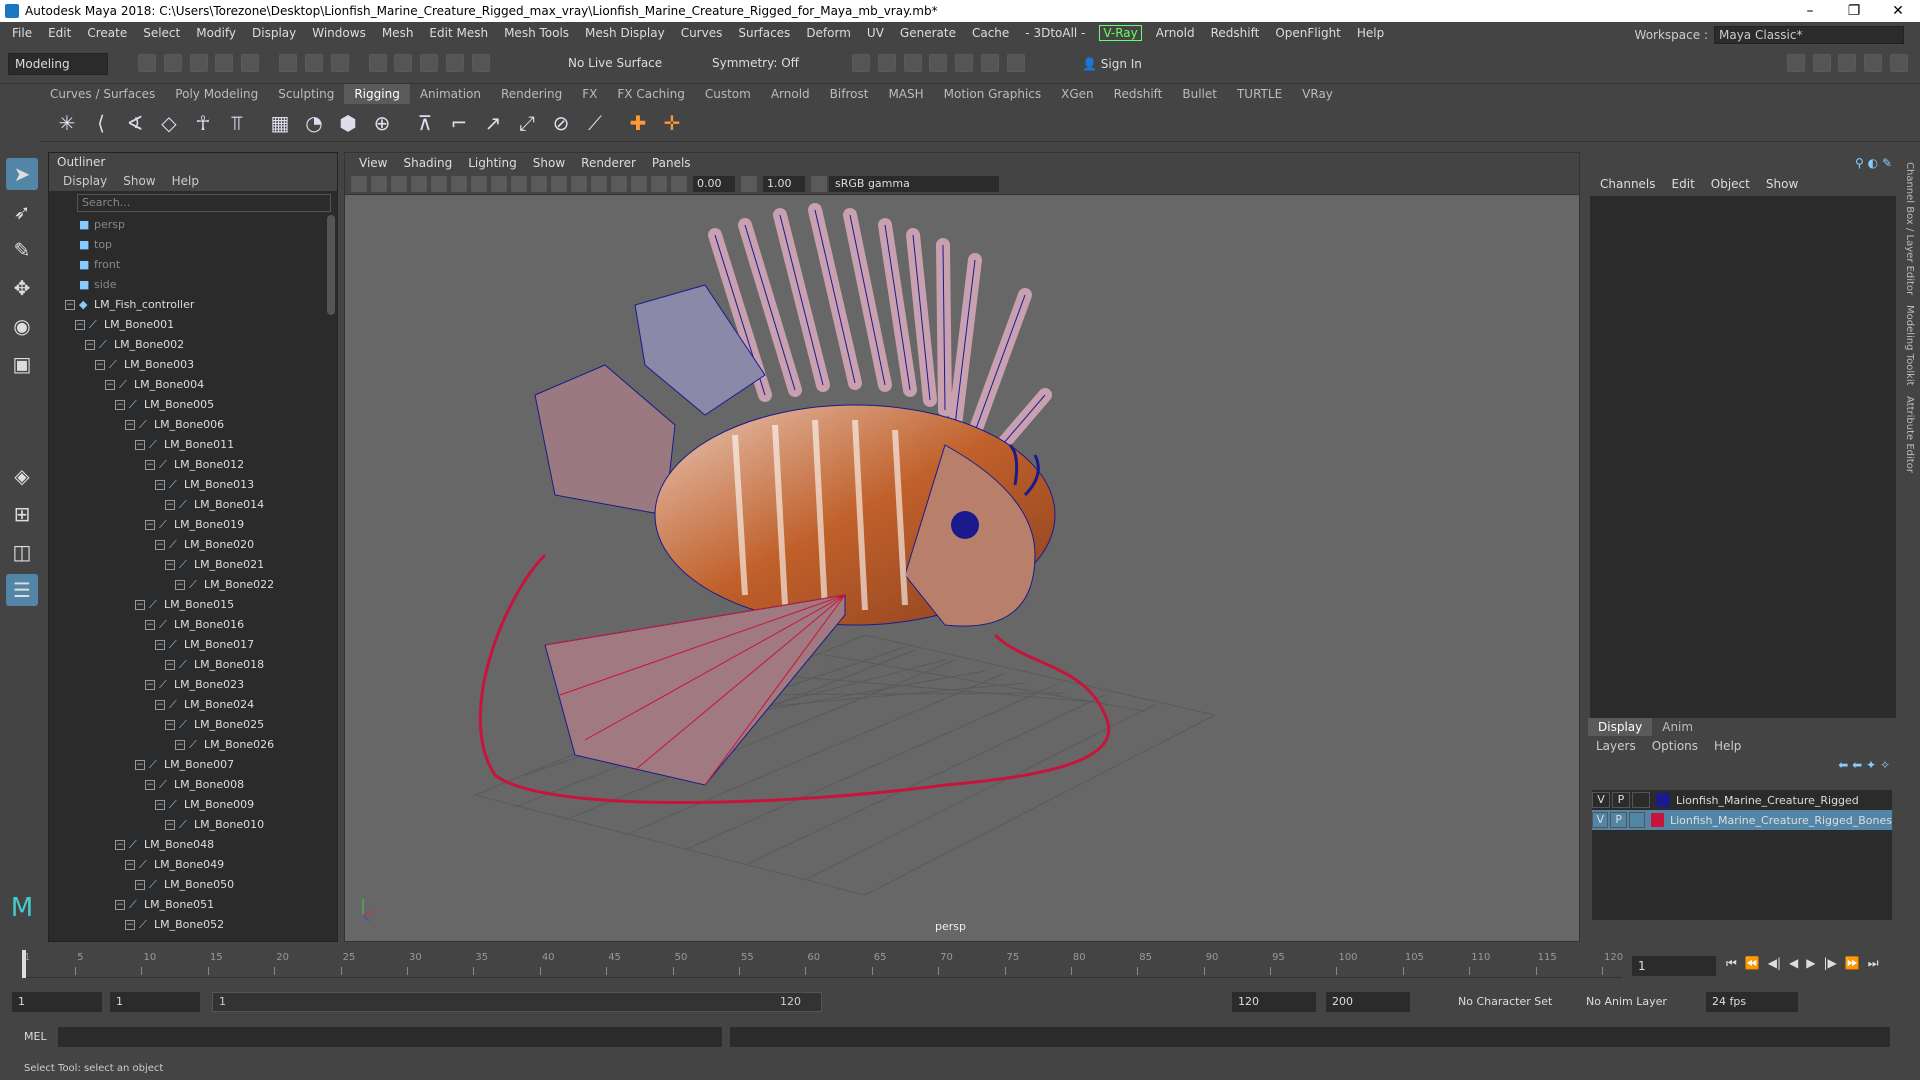  Describe the element at coordinates (193, 325) in the screenshot. I see `outliner-joint-item: − ⟋ LM_Bone001` at that location.